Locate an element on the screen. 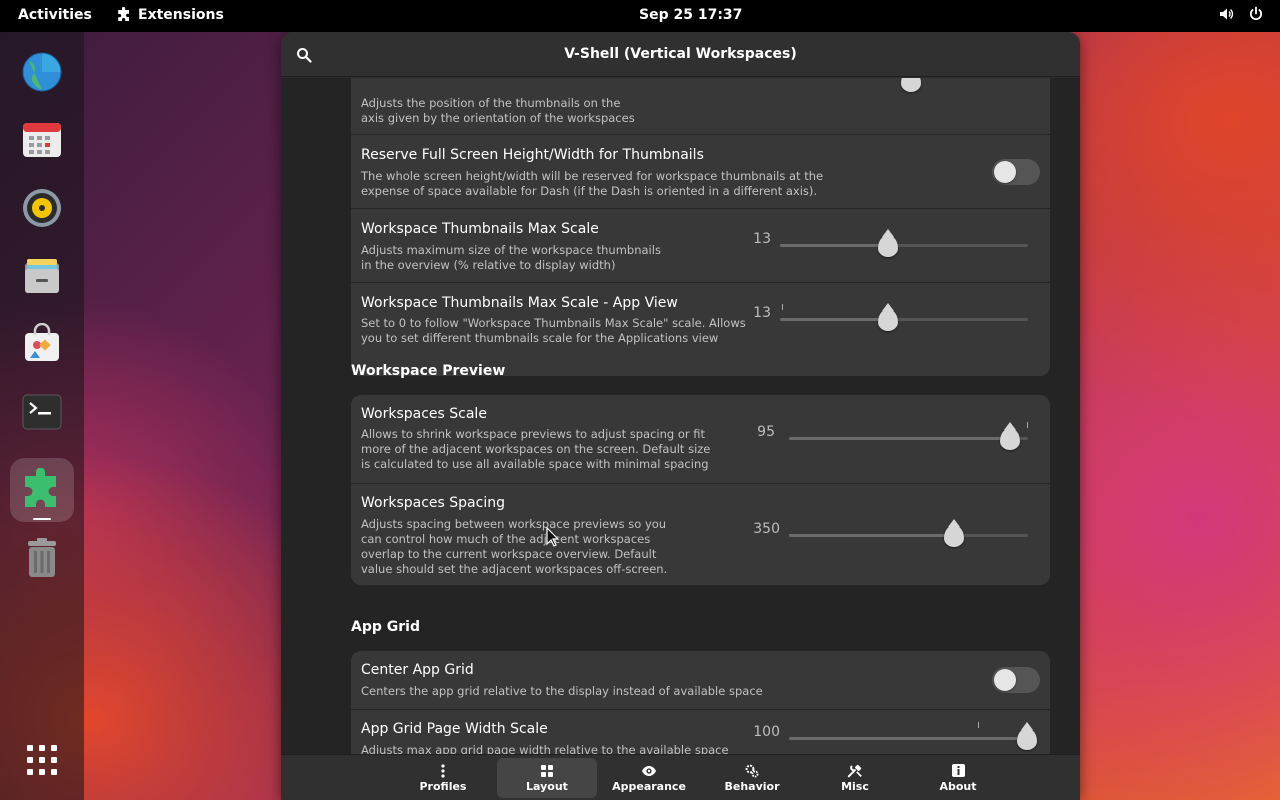 This screenshot has width=1280, height=800. row-title: Center App Grid is located at coordinates (417, 670).